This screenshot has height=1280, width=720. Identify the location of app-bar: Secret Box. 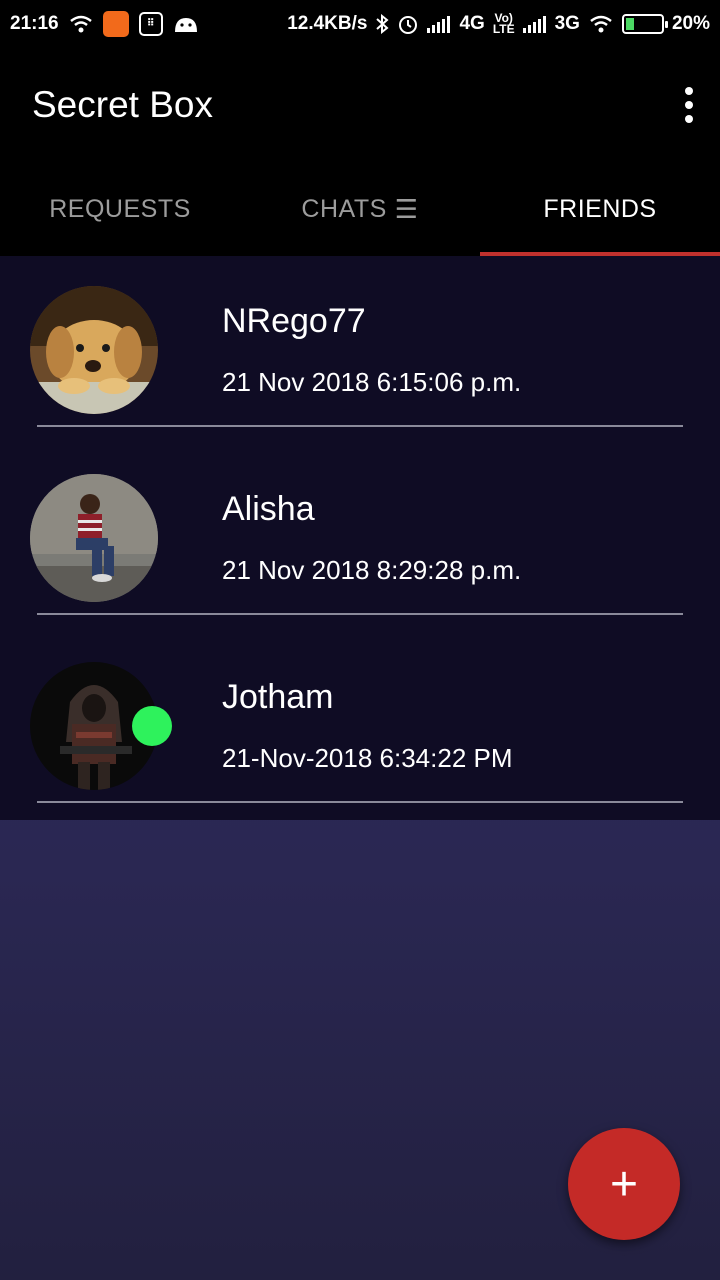
(360, 105).